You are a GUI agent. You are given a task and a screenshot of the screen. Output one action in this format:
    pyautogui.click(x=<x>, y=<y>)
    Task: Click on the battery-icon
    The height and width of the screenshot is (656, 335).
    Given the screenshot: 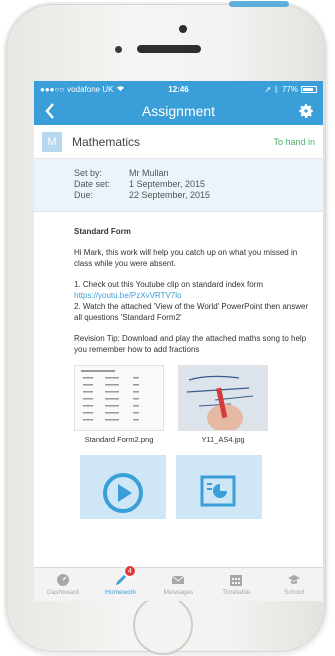 What is the action you would take?
    pyautogui.click(x=309, y=89)
    